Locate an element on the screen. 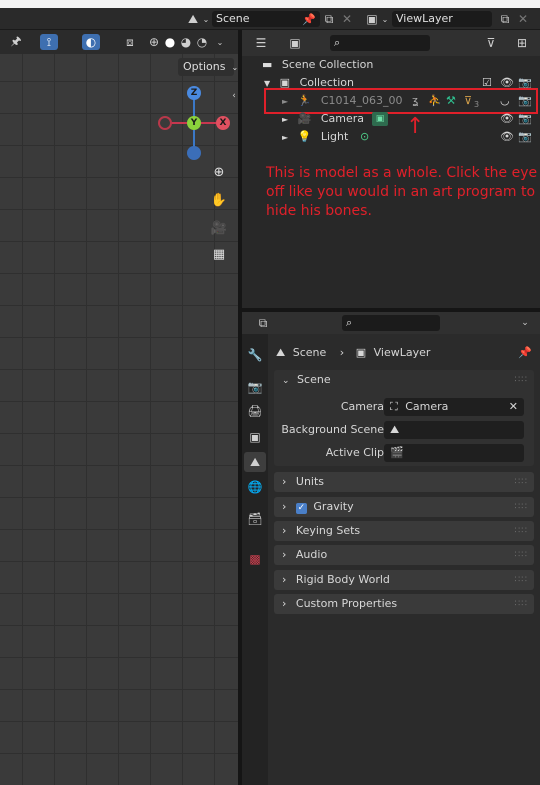 This screenshot has height=785, width=540. xray-toggle-icon: ⧈ is located at coordinates (130, 42).